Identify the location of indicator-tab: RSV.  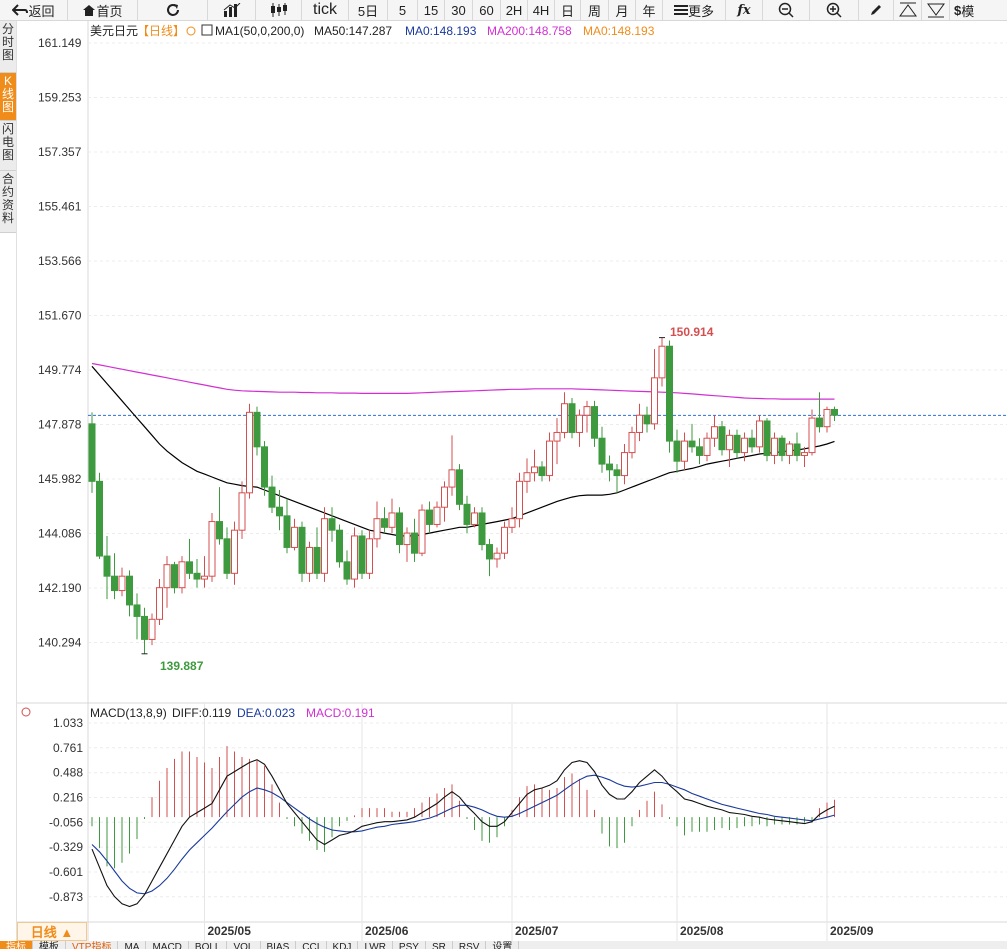
(470, 945).